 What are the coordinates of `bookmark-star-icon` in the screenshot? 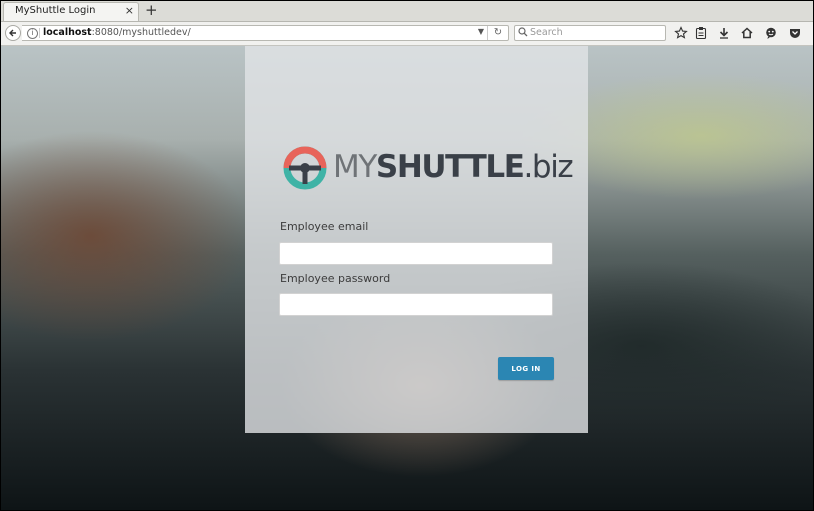 It's located at (681, 33).